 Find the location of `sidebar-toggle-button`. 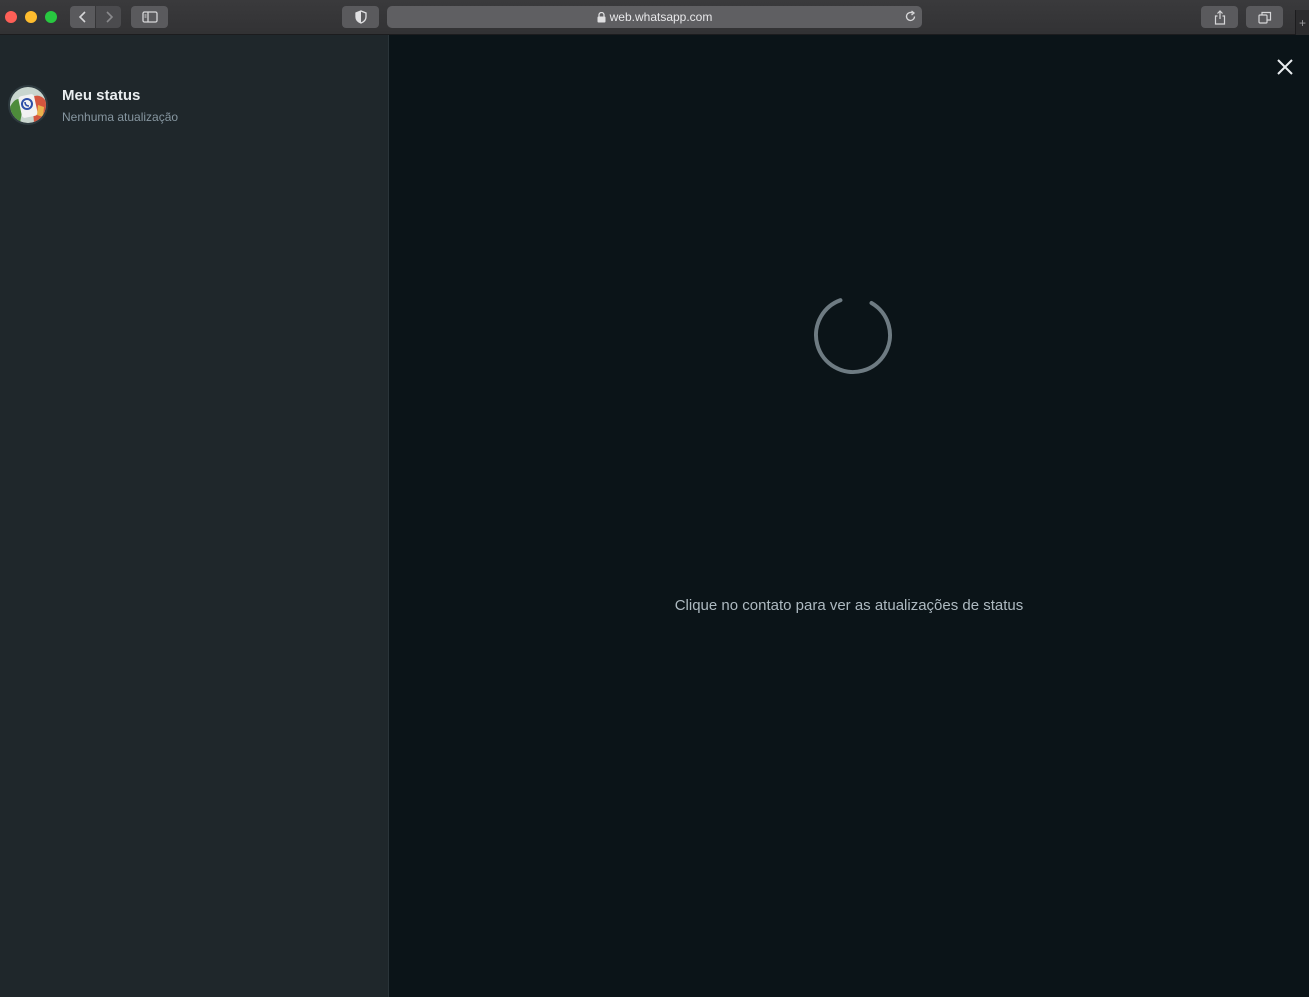

sidebar-toggle-button is located at coordinates (149, 17).